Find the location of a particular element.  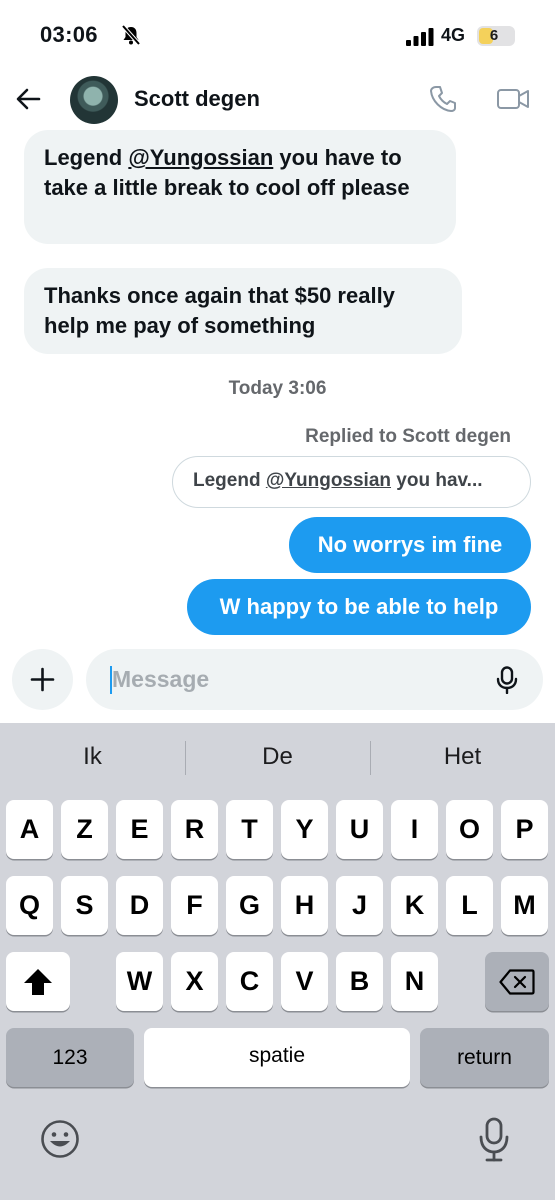

key: Q is located at coordinates (29, 905).